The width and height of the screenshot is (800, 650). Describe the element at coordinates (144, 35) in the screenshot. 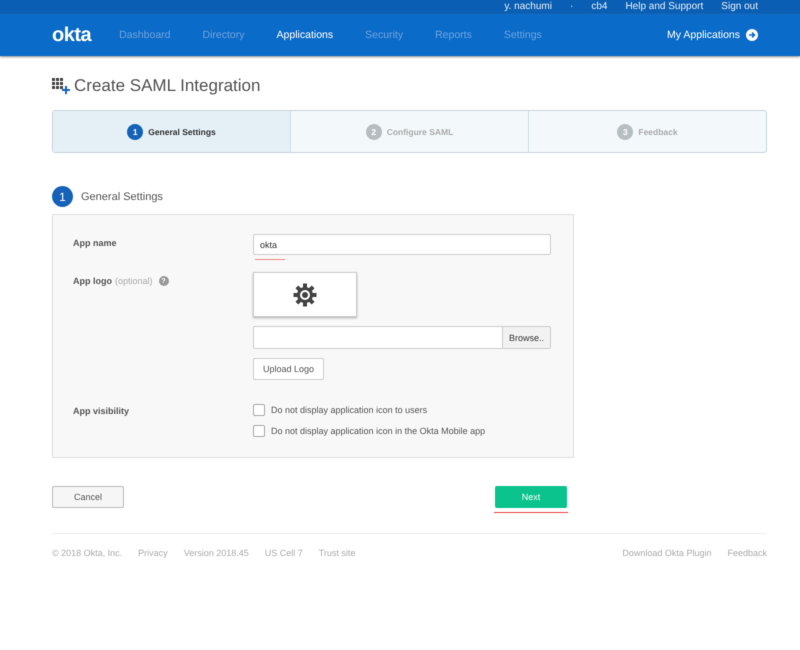

I see `nav-item: Dashboard` at that location.